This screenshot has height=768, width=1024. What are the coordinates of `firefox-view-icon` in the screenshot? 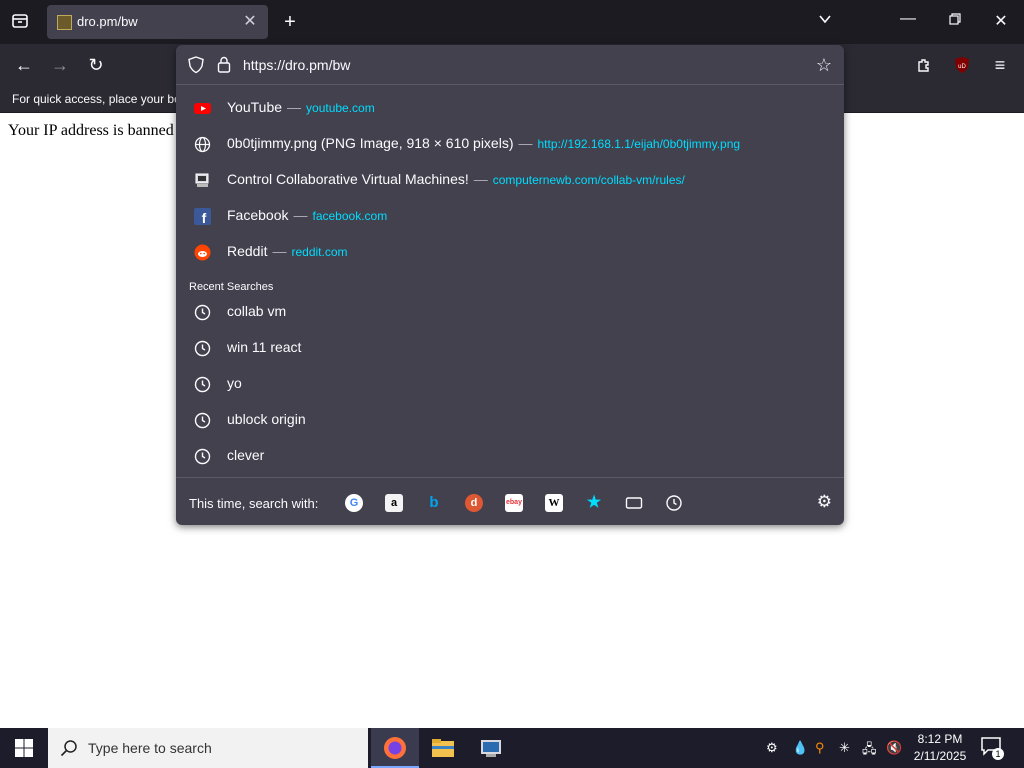 It's located at (20, 23).